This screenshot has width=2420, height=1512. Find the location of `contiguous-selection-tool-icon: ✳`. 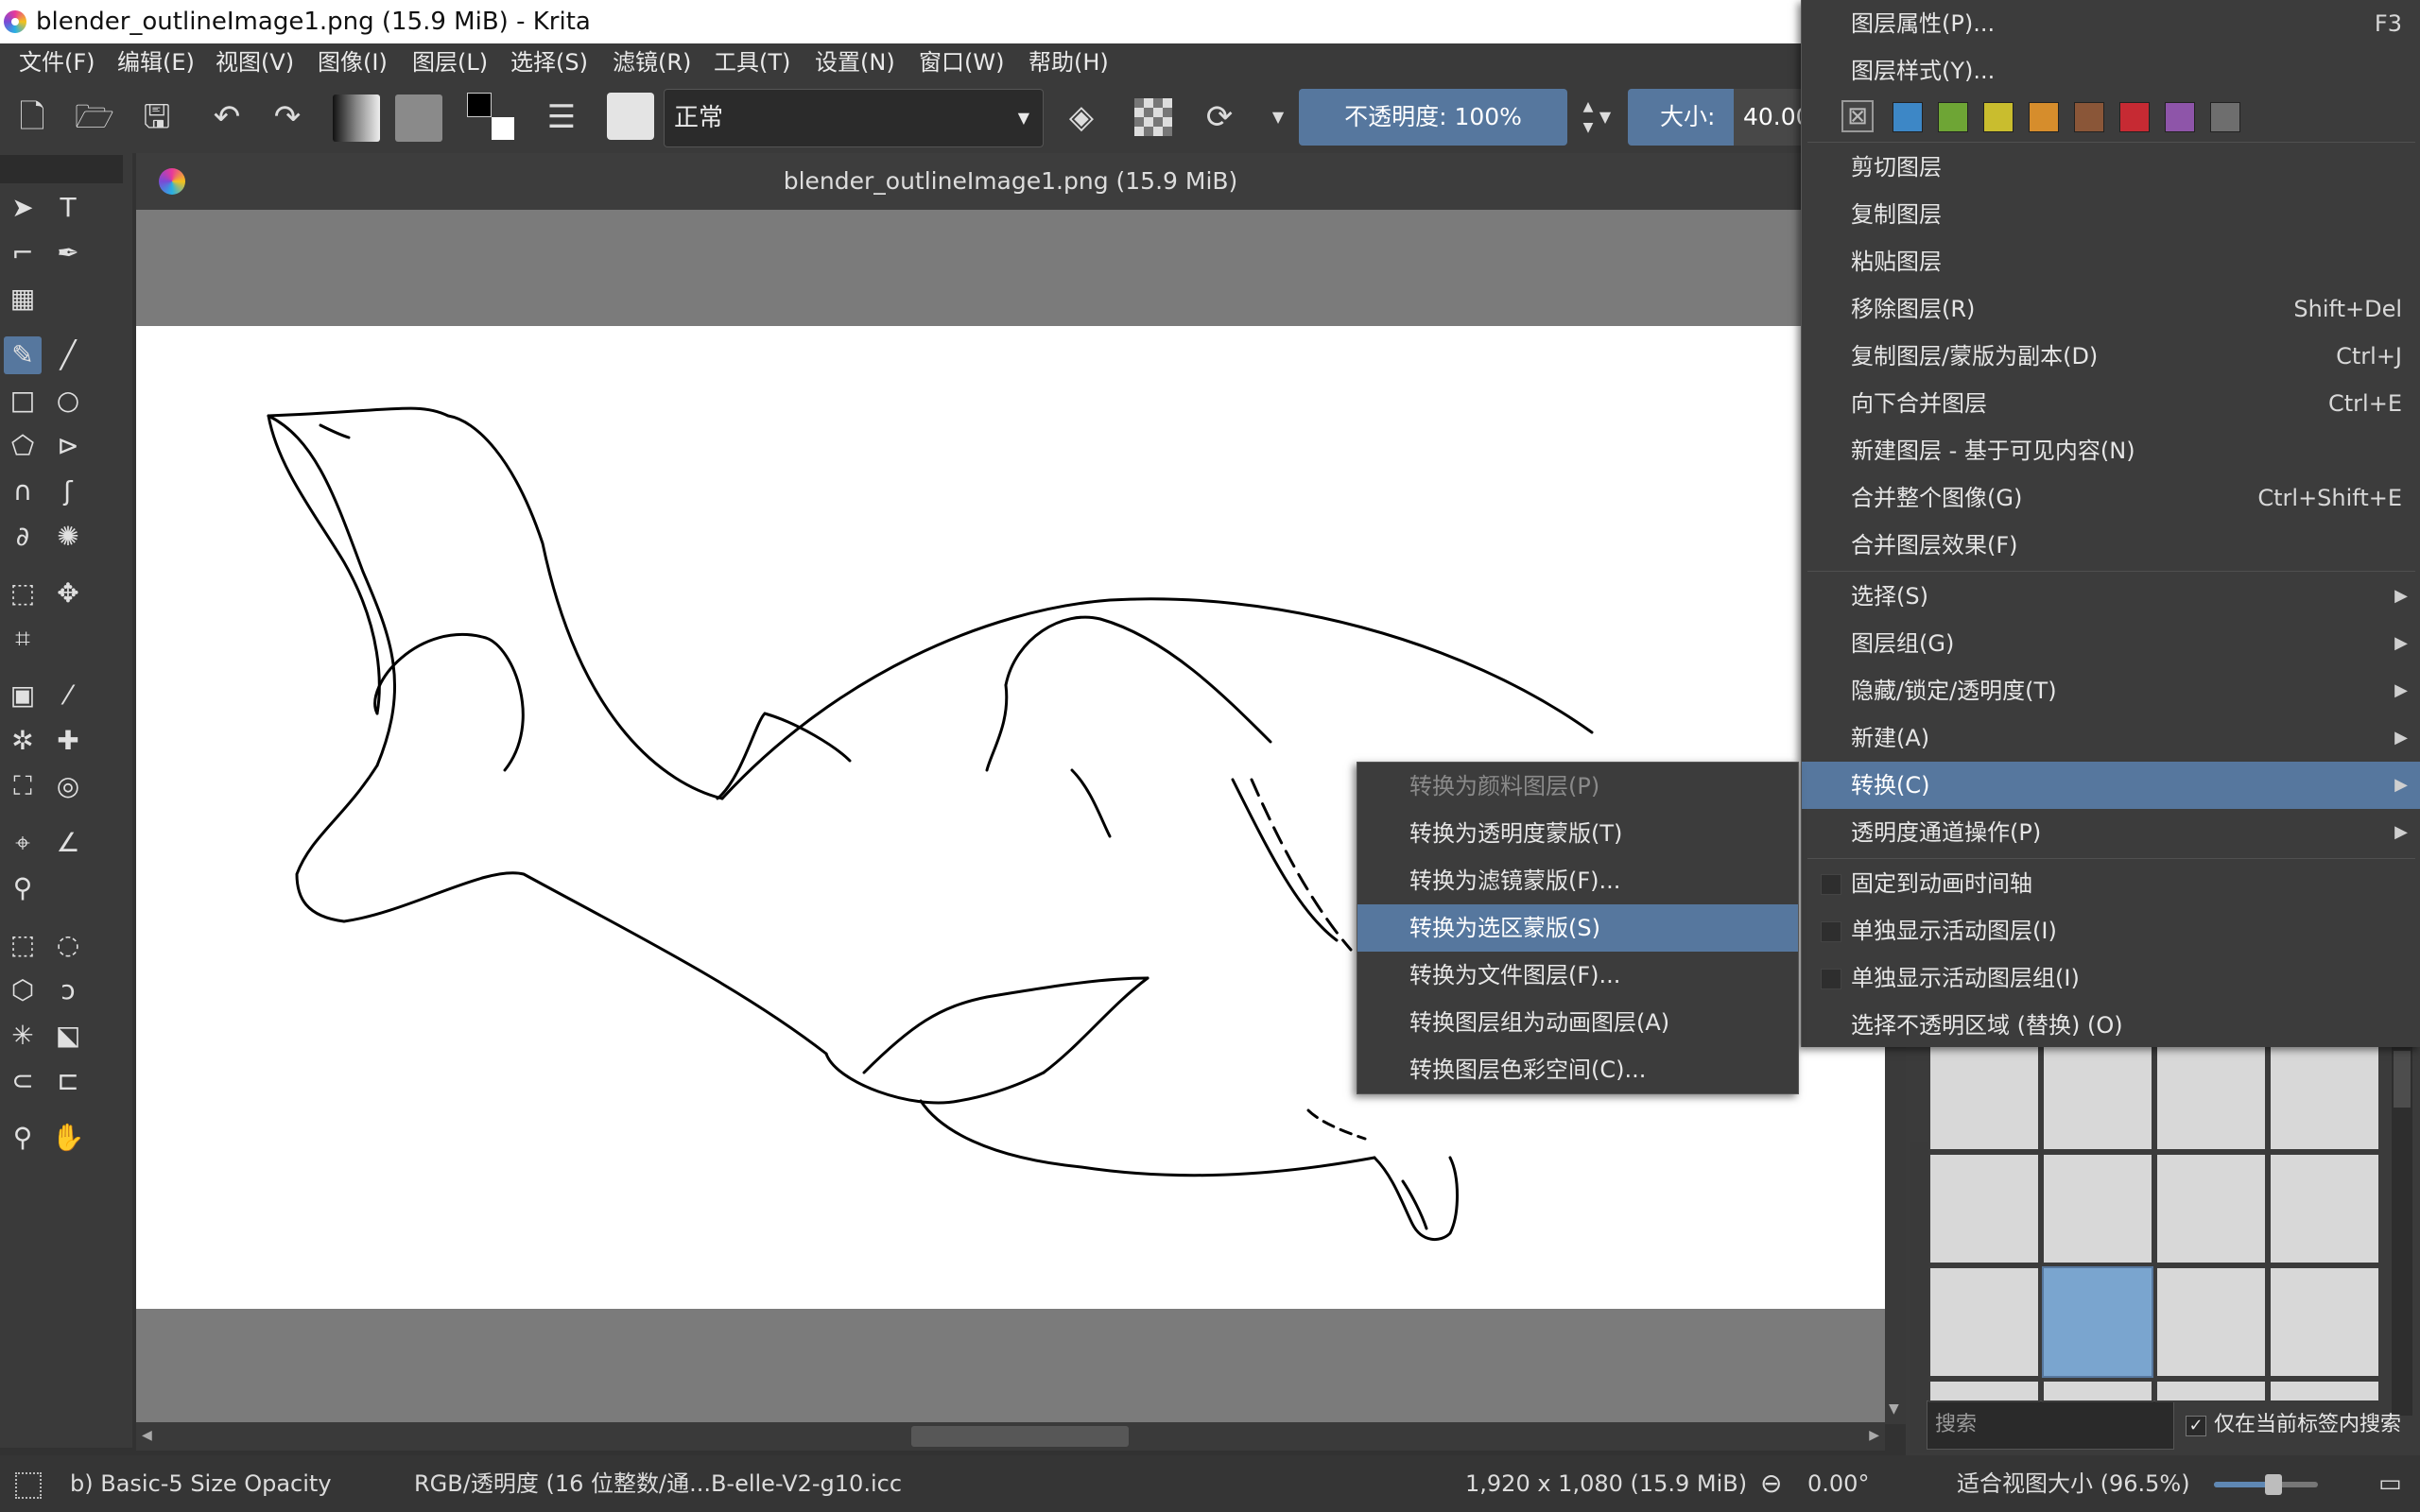

contiguous-selection-tool-icon: ✳ is located at coordinates (23, 1036).